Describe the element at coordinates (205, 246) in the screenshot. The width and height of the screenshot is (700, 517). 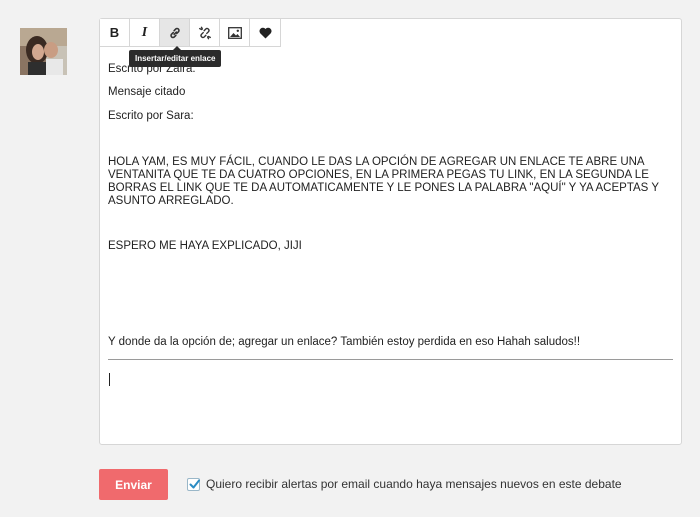
I see `quoted-closing: ESPERO ME HAYA EXPLICADO, JIJI` at that location.